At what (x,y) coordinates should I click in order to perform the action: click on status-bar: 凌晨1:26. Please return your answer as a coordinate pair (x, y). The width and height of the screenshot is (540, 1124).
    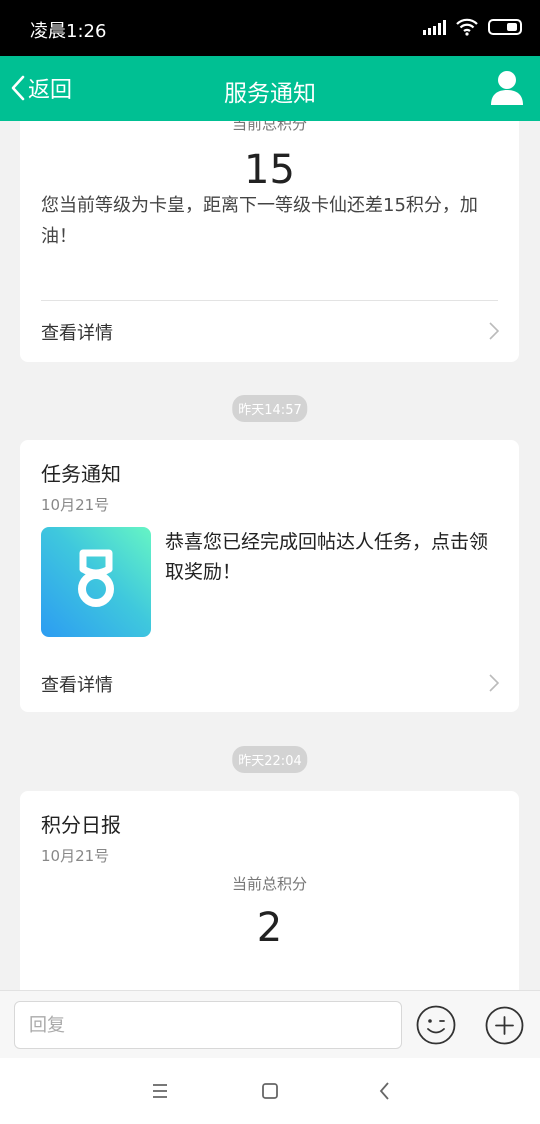
    Looking at the image, I should click on (270, 28).